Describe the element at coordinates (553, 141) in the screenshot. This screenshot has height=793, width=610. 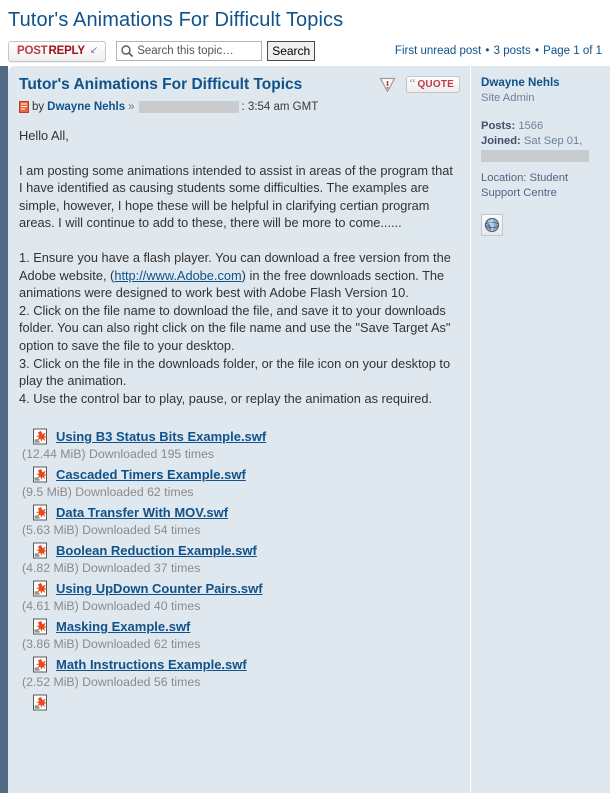
I see `joined-value: Sat Sep 01,` at that location.